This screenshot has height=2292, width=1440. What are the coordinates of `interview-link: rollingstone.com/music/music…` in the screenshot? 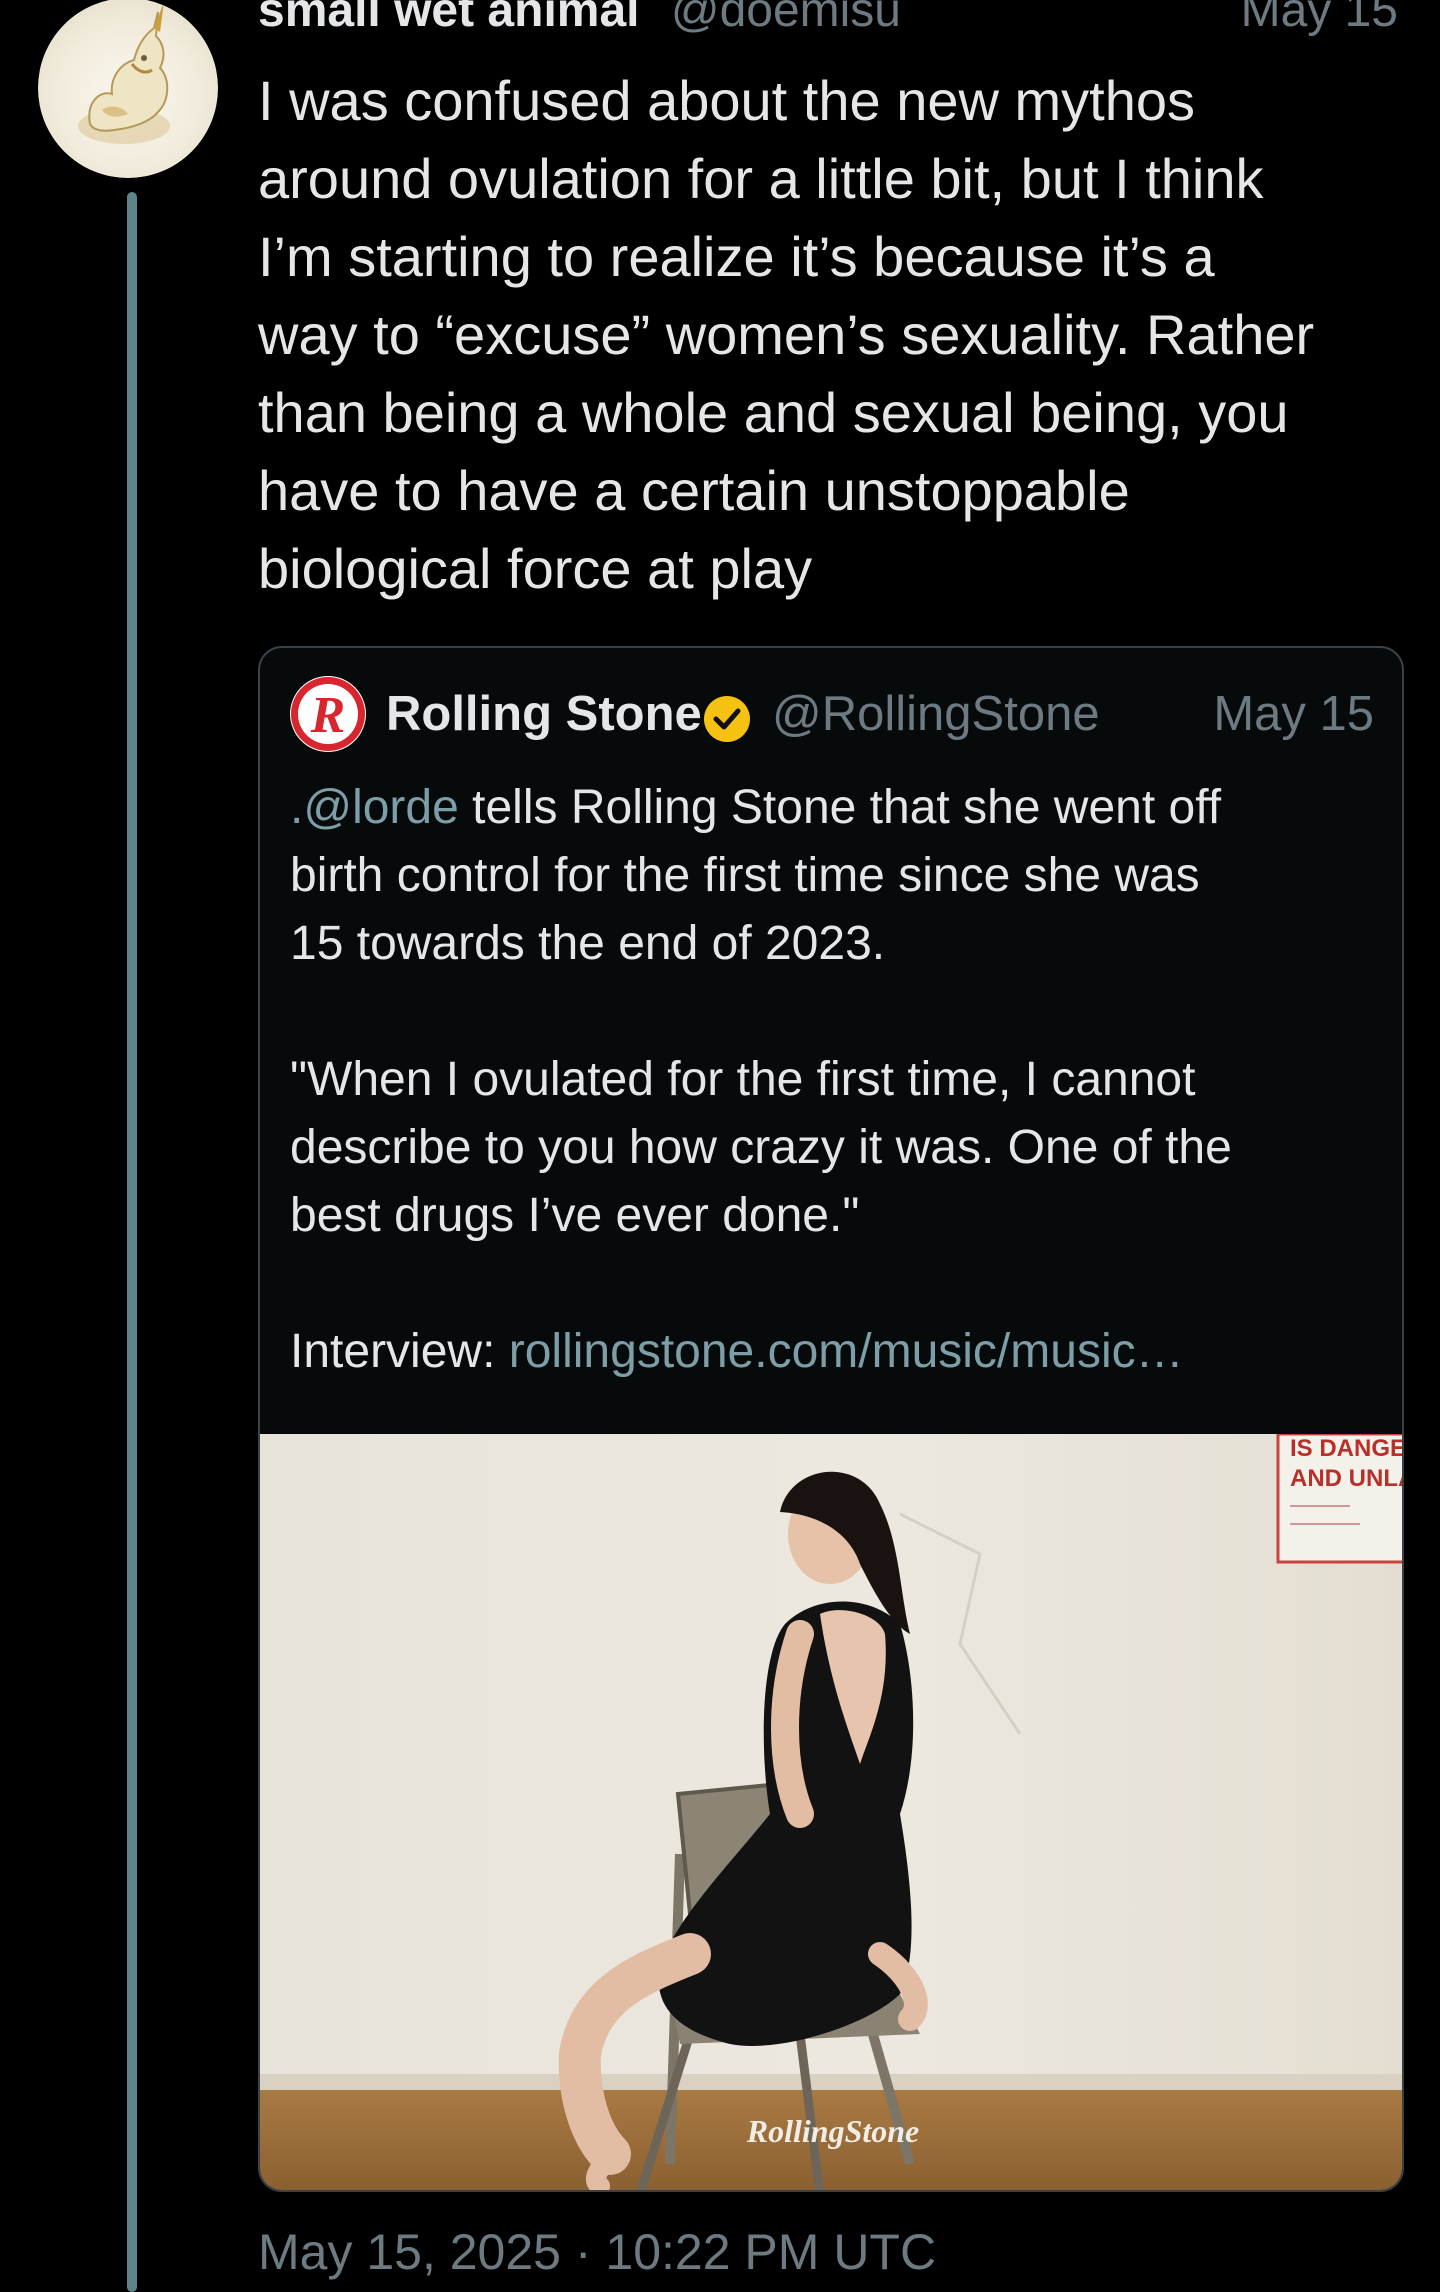 It's located at (846, 1351).